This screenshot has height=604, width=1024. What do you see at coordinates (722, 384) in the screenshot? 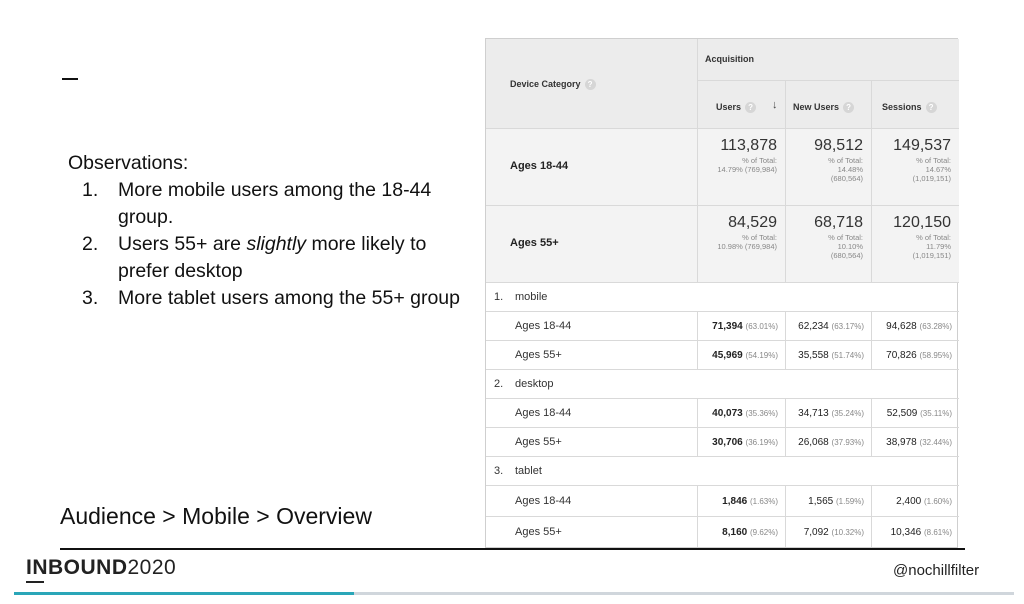
I see `group-row-desktop: 2. desktop` at bounding box center [722, 384].